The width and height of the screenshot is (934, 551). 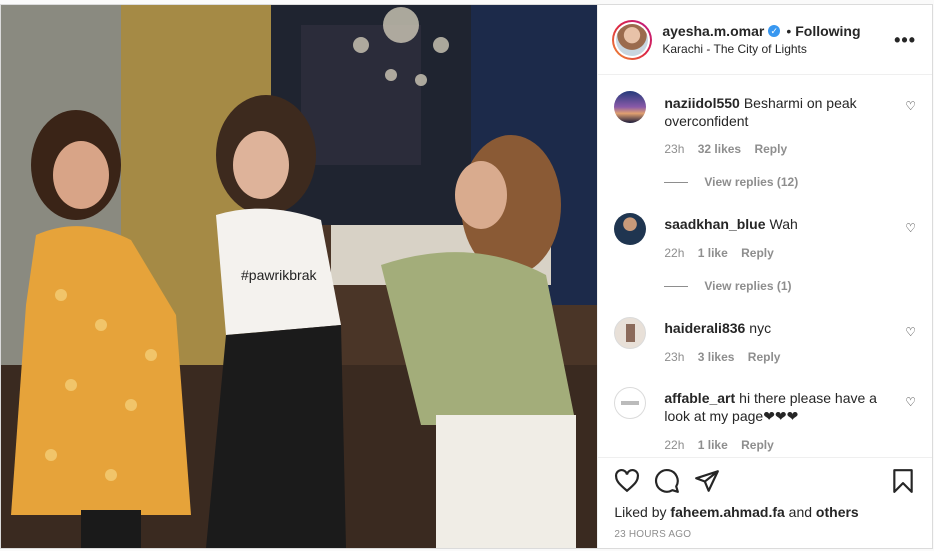 I want to click on verified-badge-icon: ✓, so click(x=774, y=31).